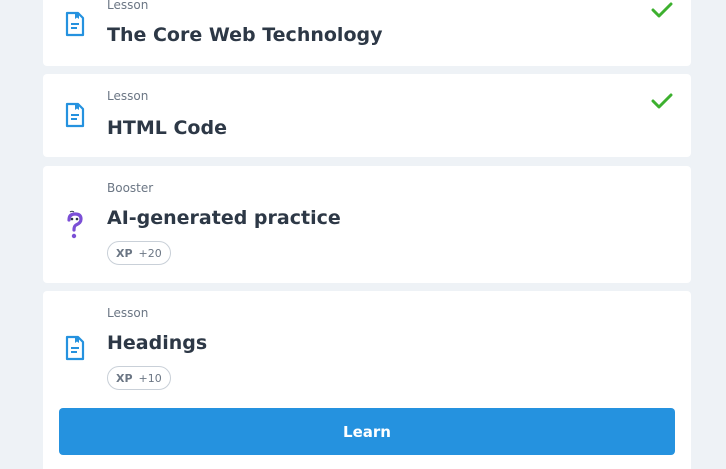  Describe the element at coordinates (167, 128) in the screenshot. I see `lesson-title: HTML Code` at that location.